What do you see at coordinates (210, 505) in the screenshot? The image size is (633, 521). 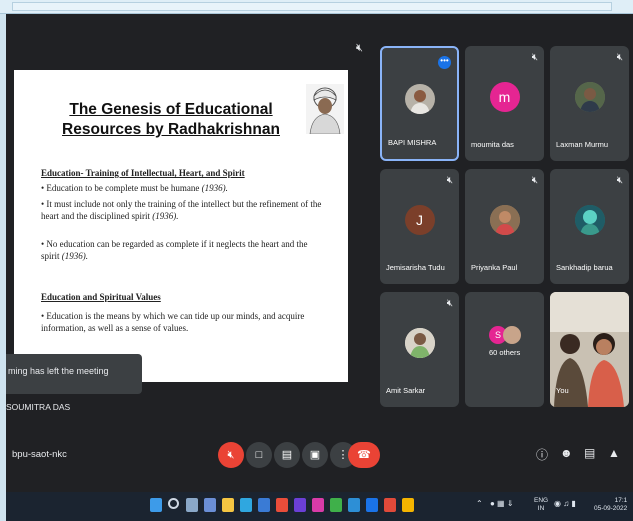 I see `widgets-icon` at bounding box center [210, 505].